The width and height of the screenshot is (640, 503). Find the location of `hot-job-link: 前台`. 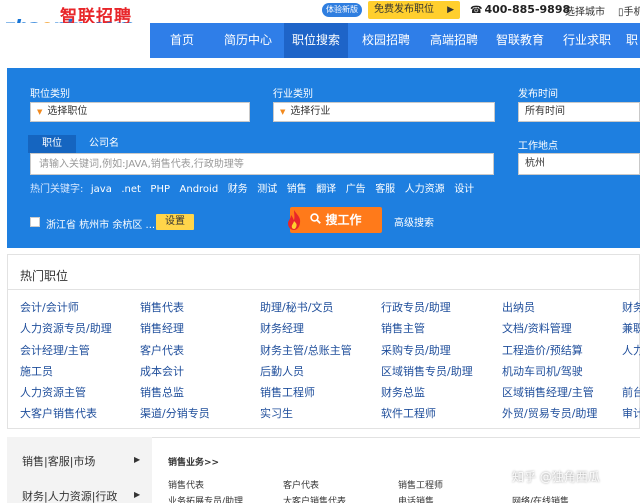

hot-job-link: 前台 is located at coordinates (631, 392).